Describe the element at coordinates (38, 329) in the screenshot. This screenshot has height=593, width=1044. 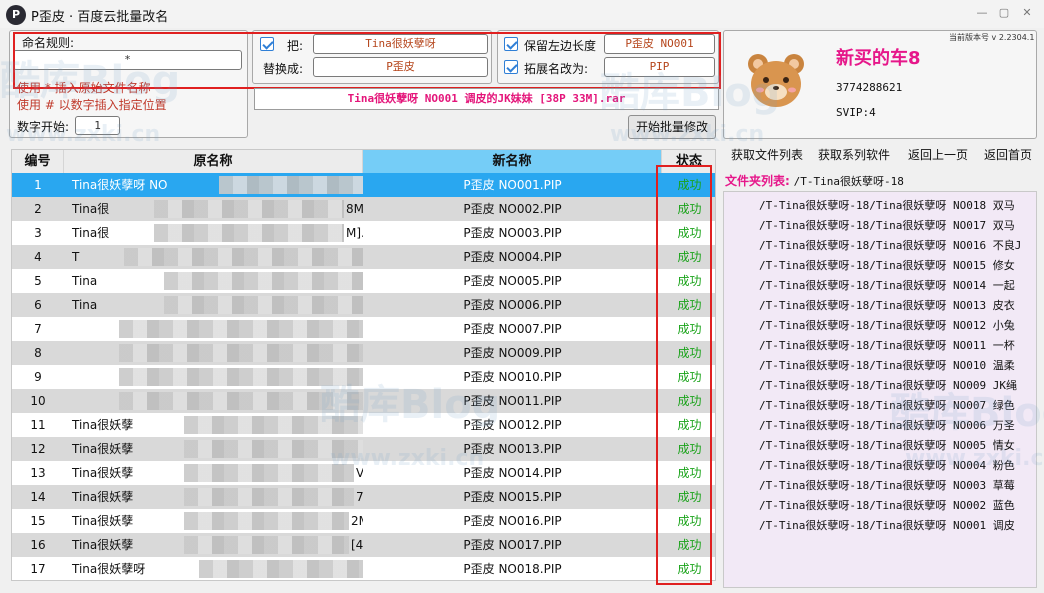
I see `cell-number: 7` at that location.